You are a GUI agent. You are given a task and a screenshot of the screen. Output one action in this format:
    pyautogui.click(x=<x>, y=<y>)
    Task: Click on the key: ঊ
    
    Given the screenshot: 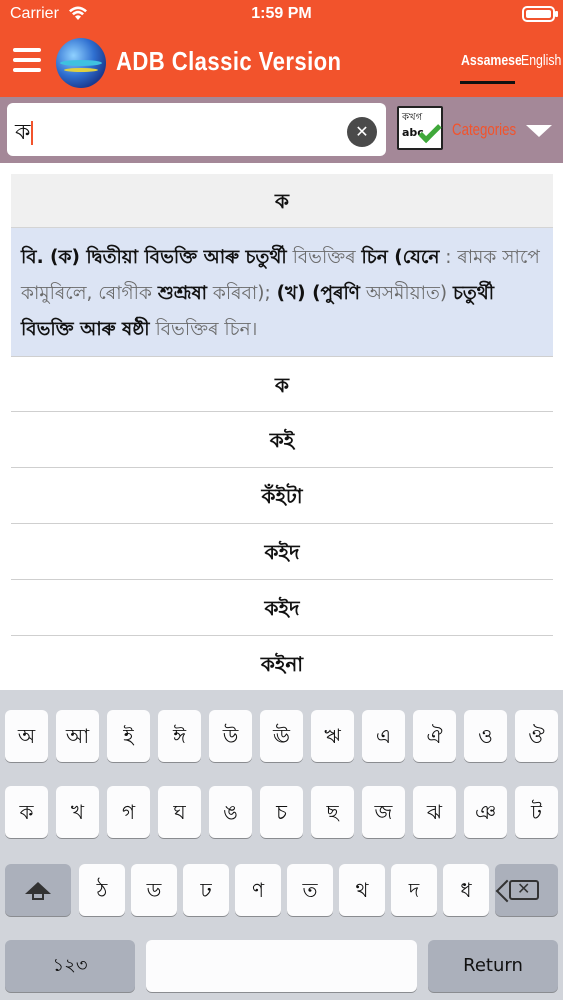 What is the action you would take?
    pyautogui.click(x=281, y=736)
    